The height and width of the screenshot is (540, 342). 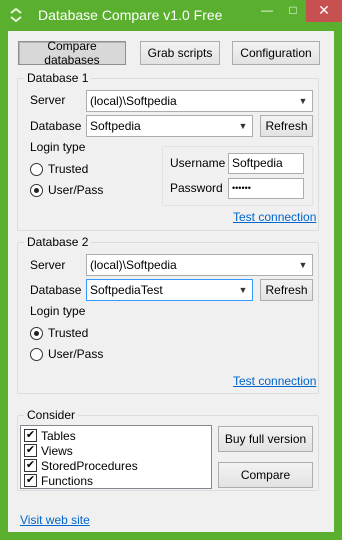 I want to click on db2-database-label: Database, so click(x=56, y=290).